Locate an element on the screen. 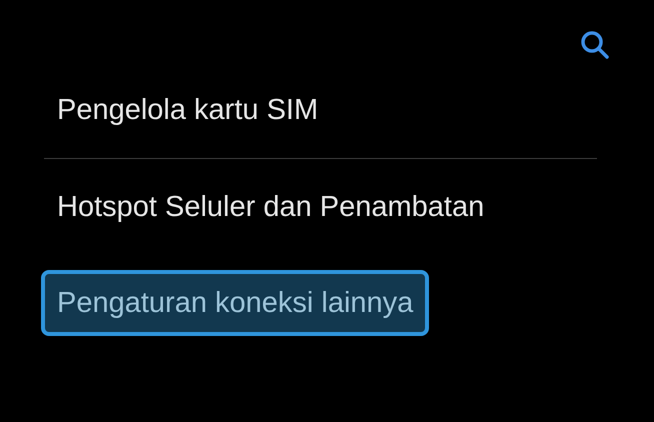  settings-item: Pengaturan koneksi lainnya is located at coordinates (235, 303).